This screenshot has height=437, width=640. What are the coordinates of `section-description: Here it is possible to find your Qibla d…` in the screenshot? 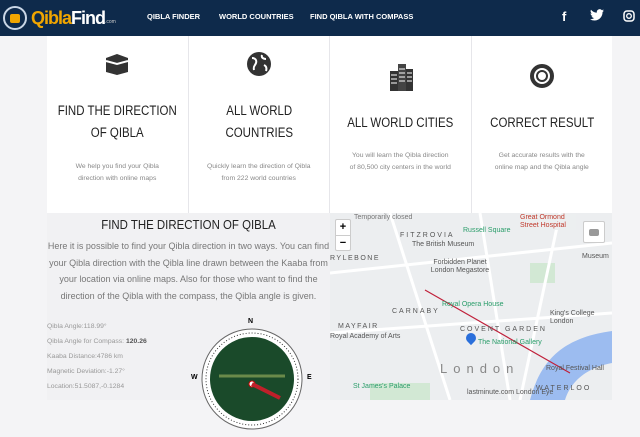 It's located at (188, 271).